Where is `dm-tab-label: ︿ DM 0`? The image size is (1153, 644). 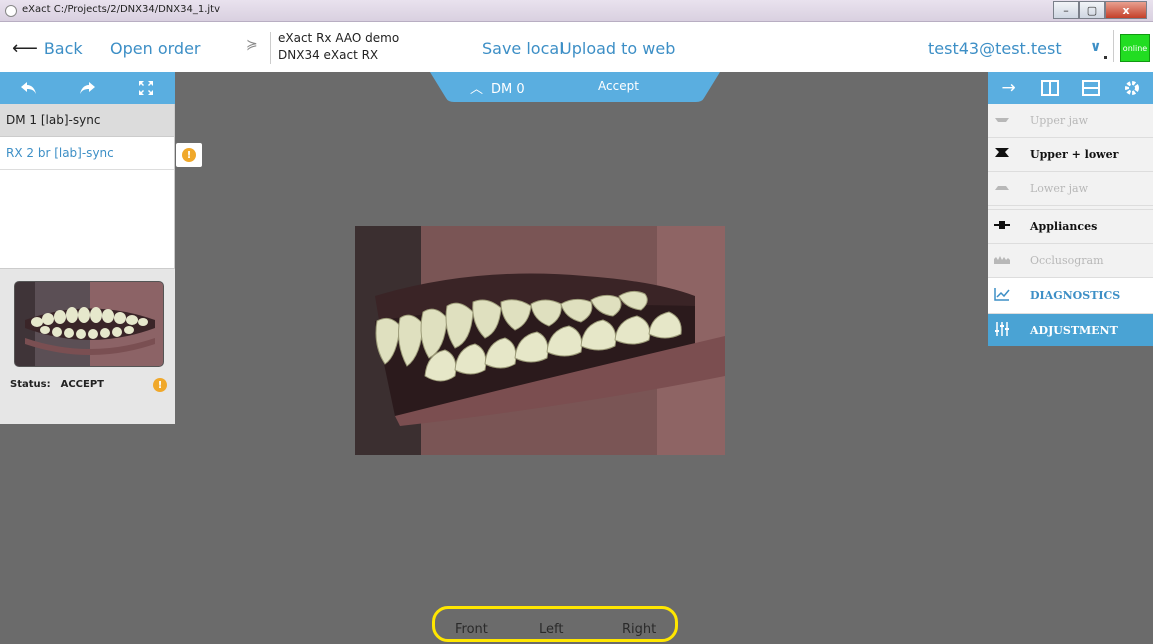 dm-tab-label: ︿ DM 0 is located at coordinates (497, 87).